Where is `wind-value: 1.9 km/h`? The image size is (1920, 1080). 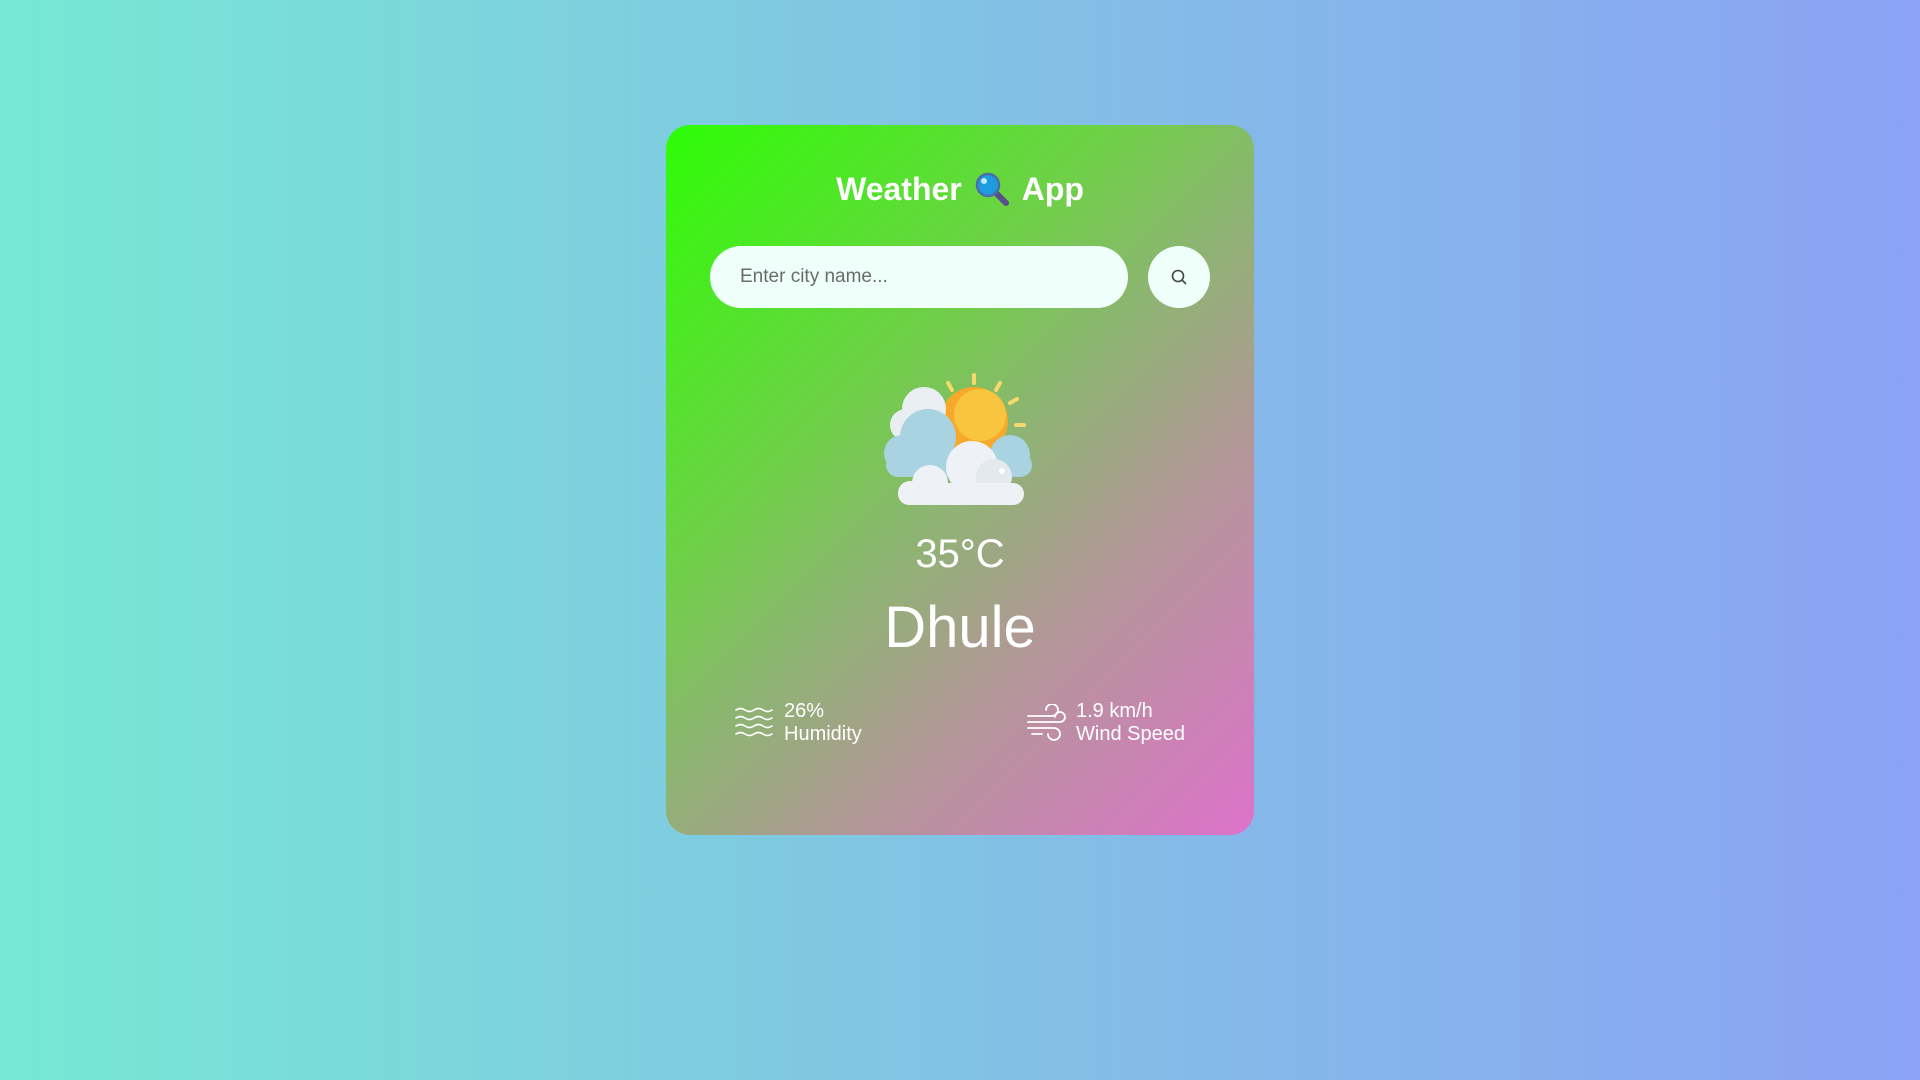
wind-value: 1.9 km/h is located at coordinates (1114, 711).